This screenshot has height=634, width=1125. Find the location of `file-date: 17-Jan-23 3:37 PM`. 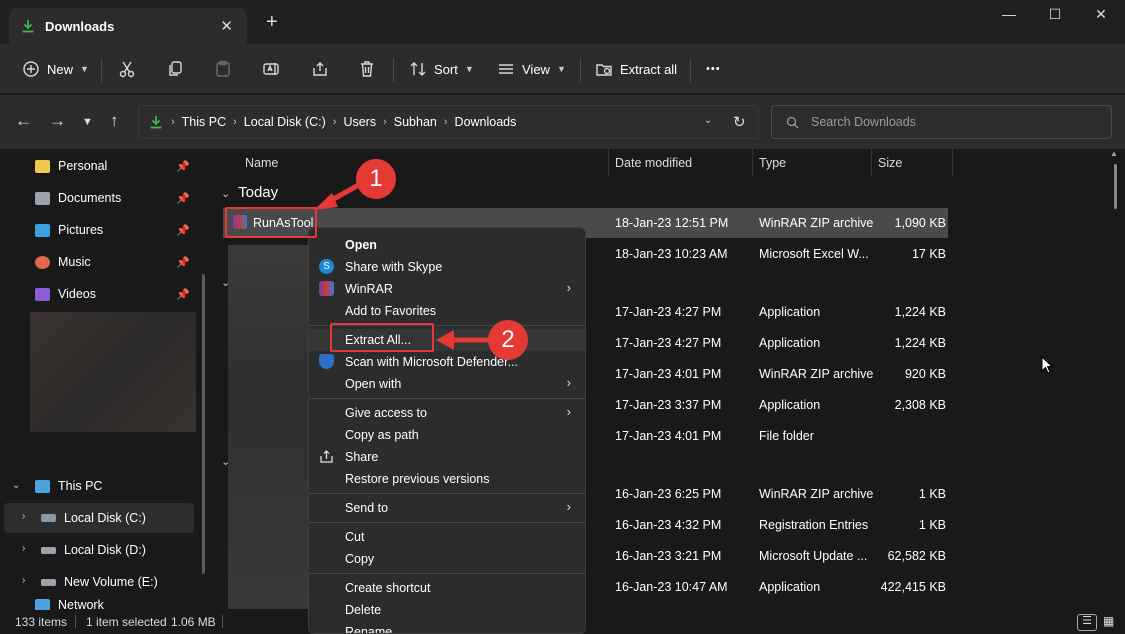

file-date: 17-Jan-23 3:37 PM is located at coordinates (668, 405).